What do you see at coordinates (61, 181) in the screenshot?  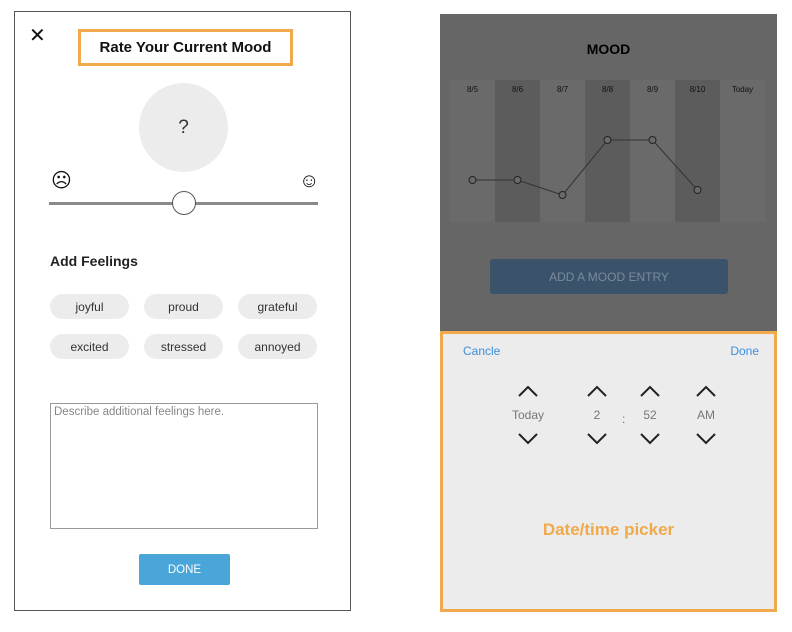 I see `sad-face-icon: ☹` at bounding box center [61, 181].